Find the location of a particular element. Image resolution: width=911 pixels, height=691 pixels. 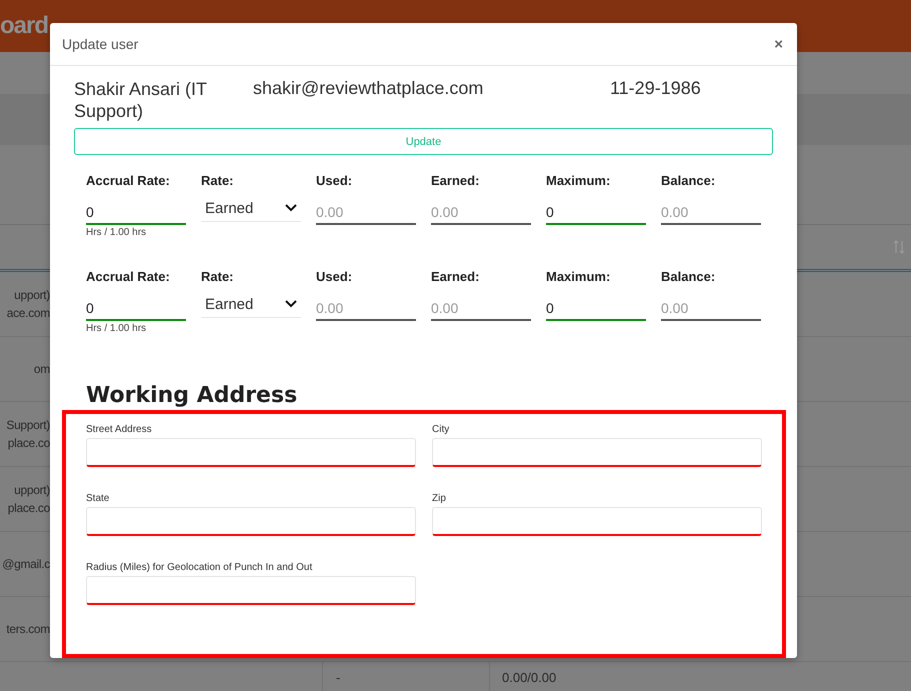

table-cell: Support) is located at coordinates (28, 425).